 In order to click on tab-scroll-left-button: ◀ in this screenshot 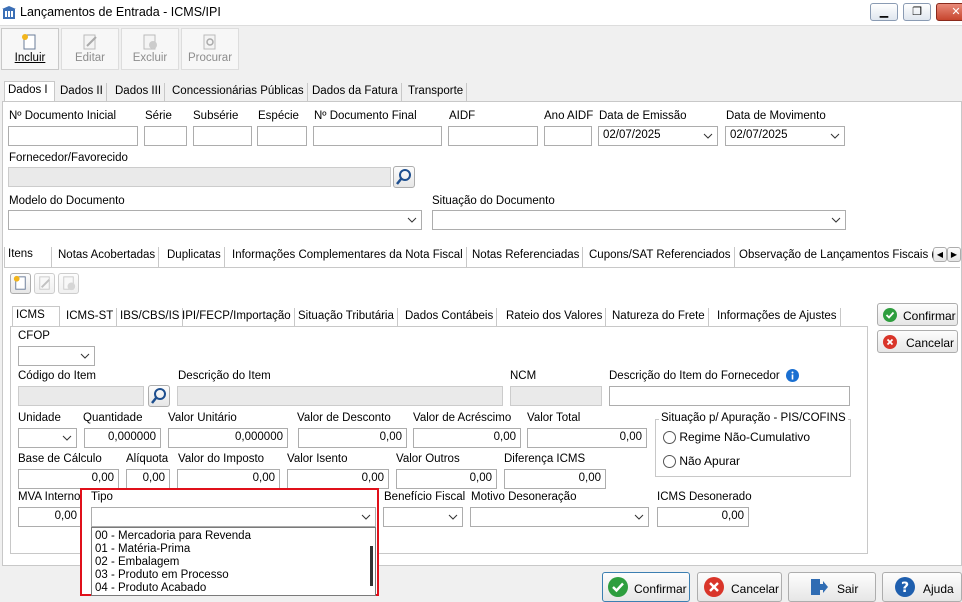, I will do `click(940, 254)`.